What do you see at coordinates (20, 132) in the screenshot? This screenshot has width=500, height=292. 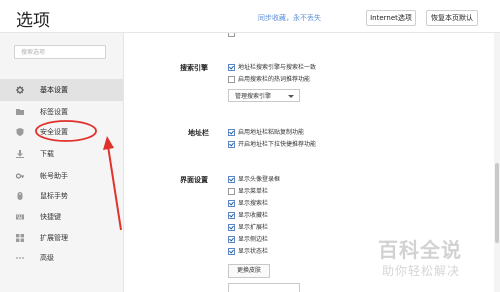 I see `shield-icon` at bounding box center [20, 132].